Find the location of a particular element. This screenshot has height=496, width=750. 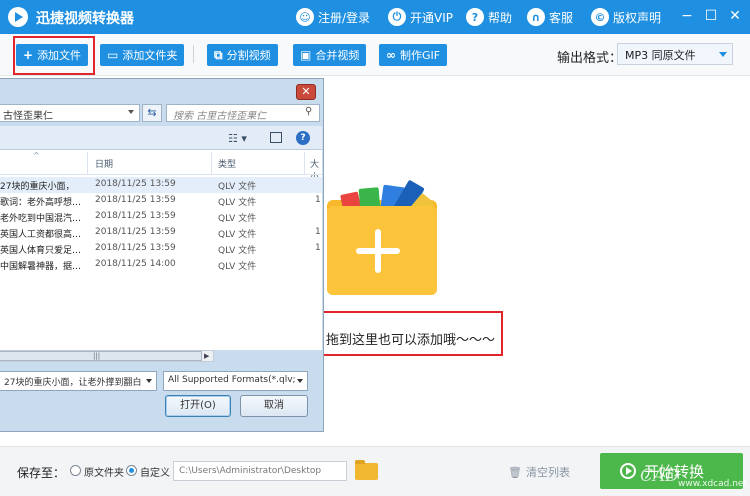

minimize-button: − is located at coordinates (687, 16).